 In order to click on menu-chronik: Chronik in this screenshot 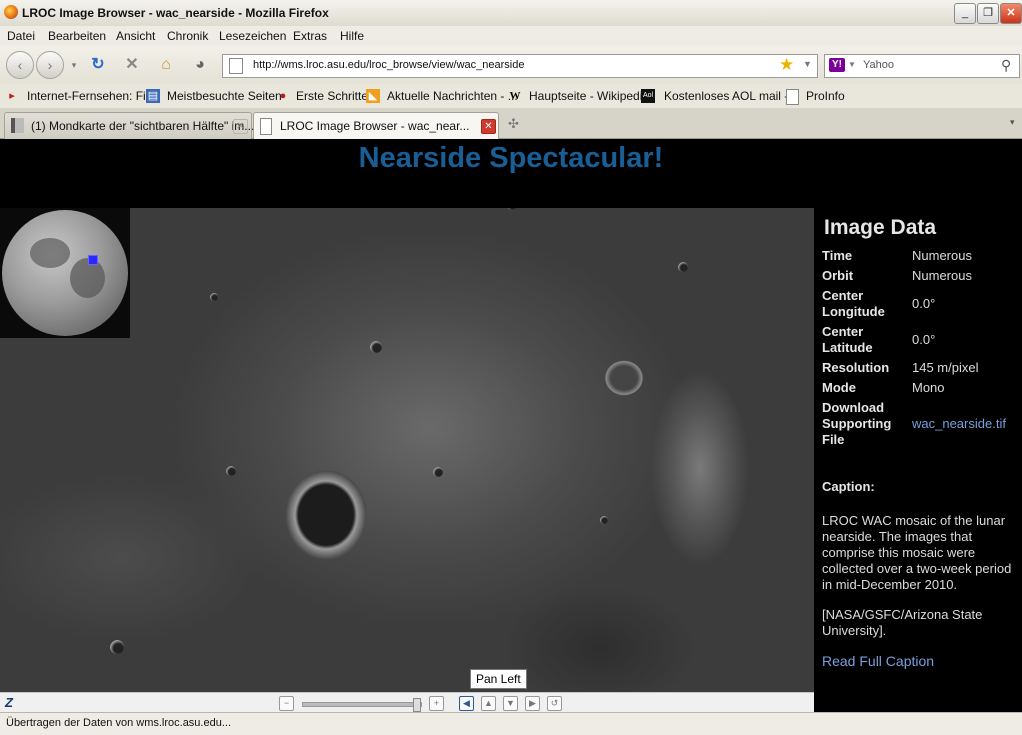, I will do `click(187, 36)`.